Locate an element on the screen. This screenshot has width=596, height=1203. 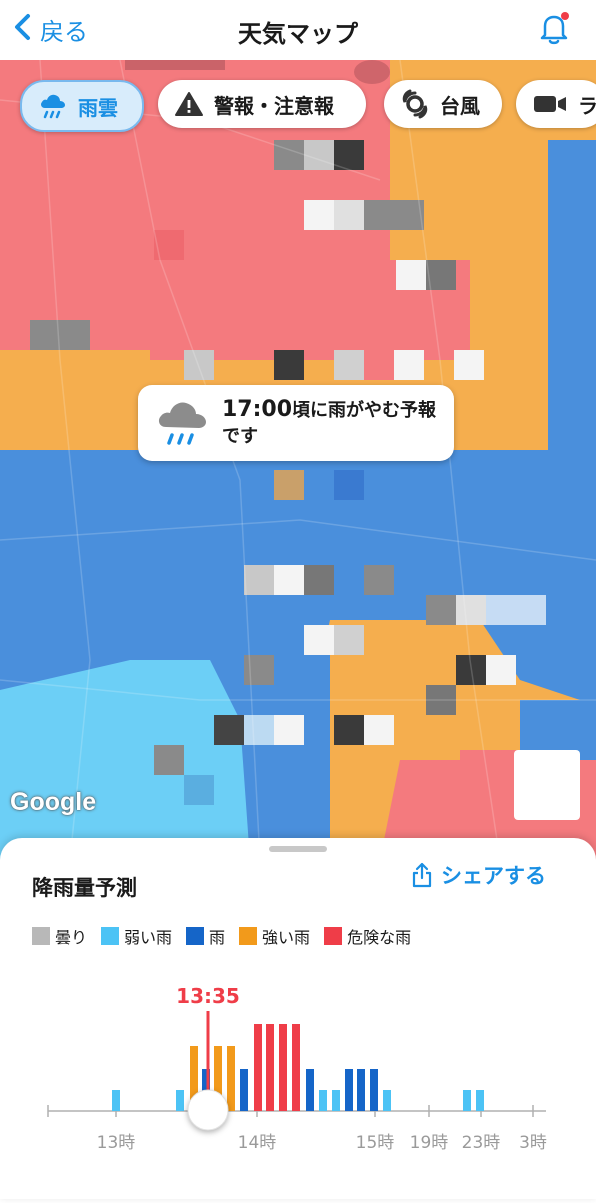
camera-icon is located at coordinates (550, 104).